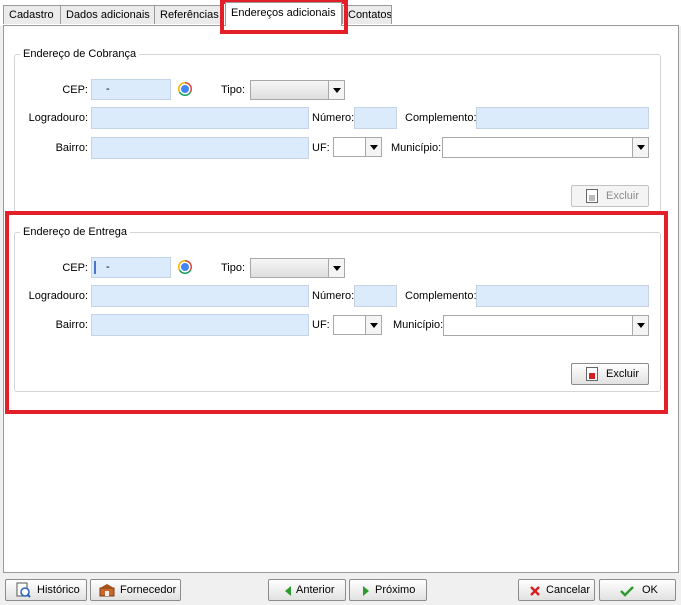 Image resolution: width=681 pixels, height=605 pixels. I want to click on cancel-button: Cancelar, so click(556, 590).